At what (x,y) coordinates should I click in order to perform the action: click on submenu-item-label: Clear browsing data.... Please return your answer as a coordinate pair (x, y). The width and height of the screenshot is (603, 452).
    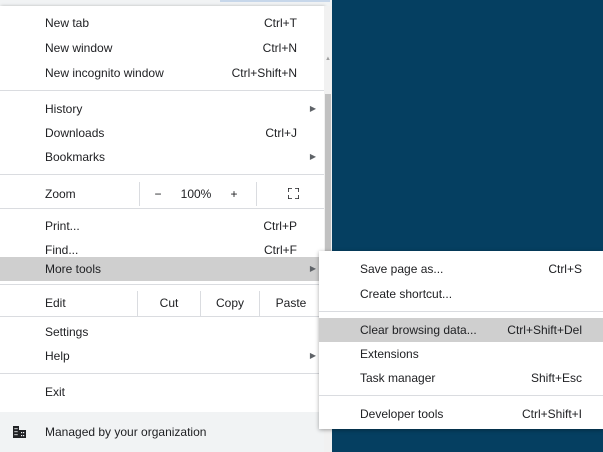
    Looking at the image, I should click on (418, 330).